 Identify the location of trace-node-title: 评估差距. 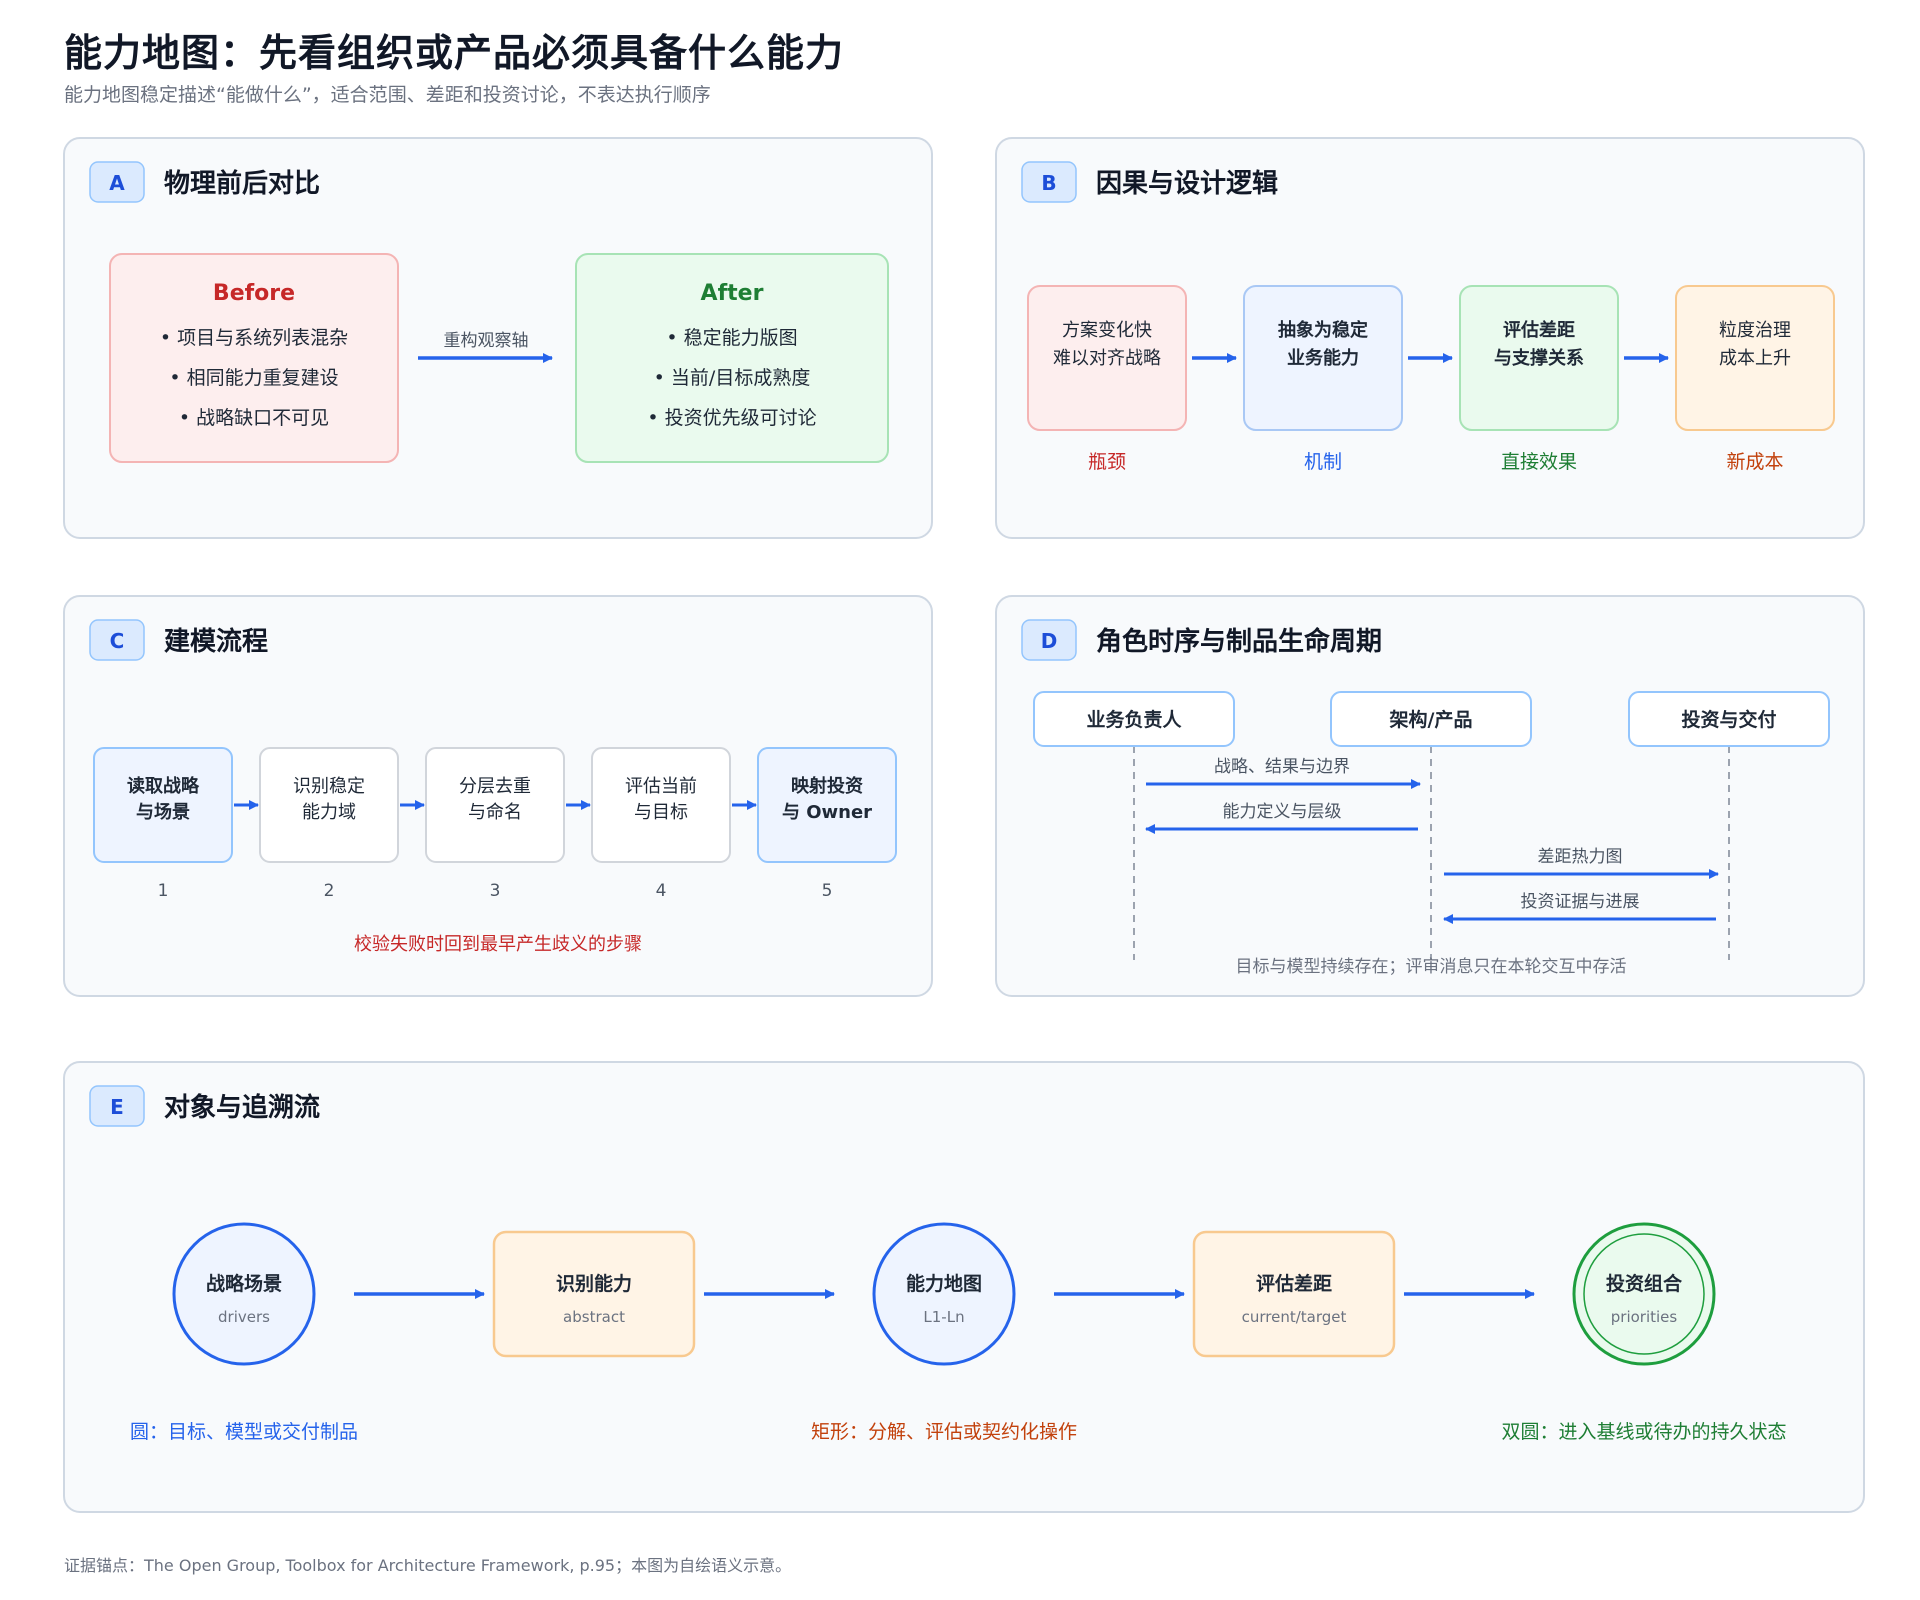
(1294, 1283).